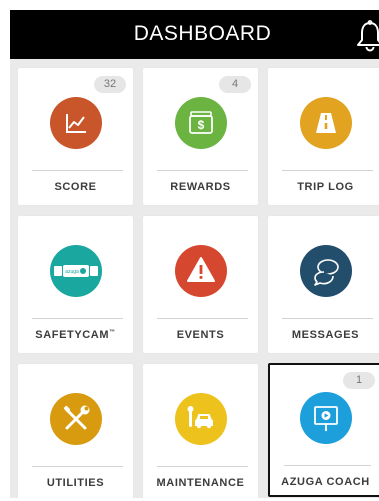  I want to click on chat-bubbles-icon, so click(326, 271).